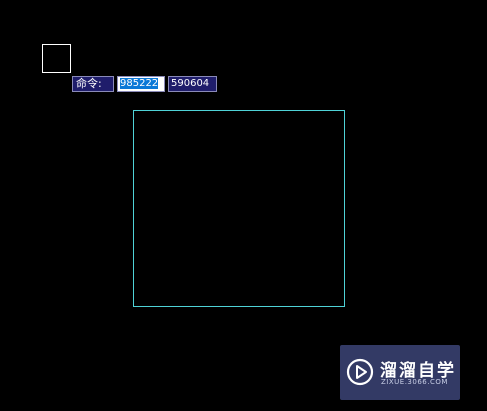  Describe the element at coordinates (93, 84) in the screenshot. I see `command-label: 命令:` at that location.